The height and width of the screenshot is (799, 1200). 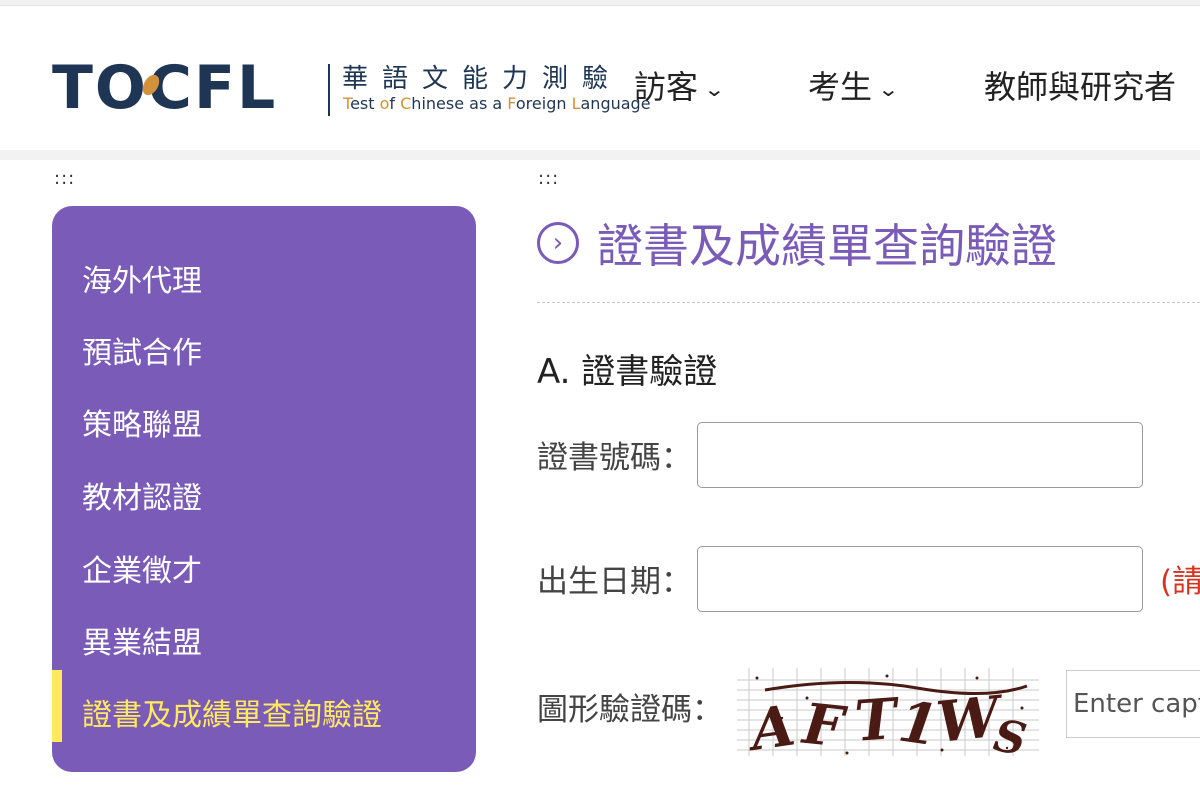 I want to click on captcha-image: A F T 1 W S, so click(x=888, y=712).